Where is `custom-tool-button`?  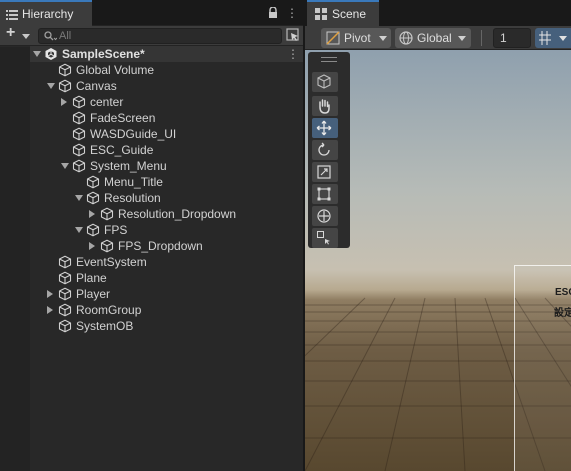 custom-tool-button is located at coordinates (325, 238).